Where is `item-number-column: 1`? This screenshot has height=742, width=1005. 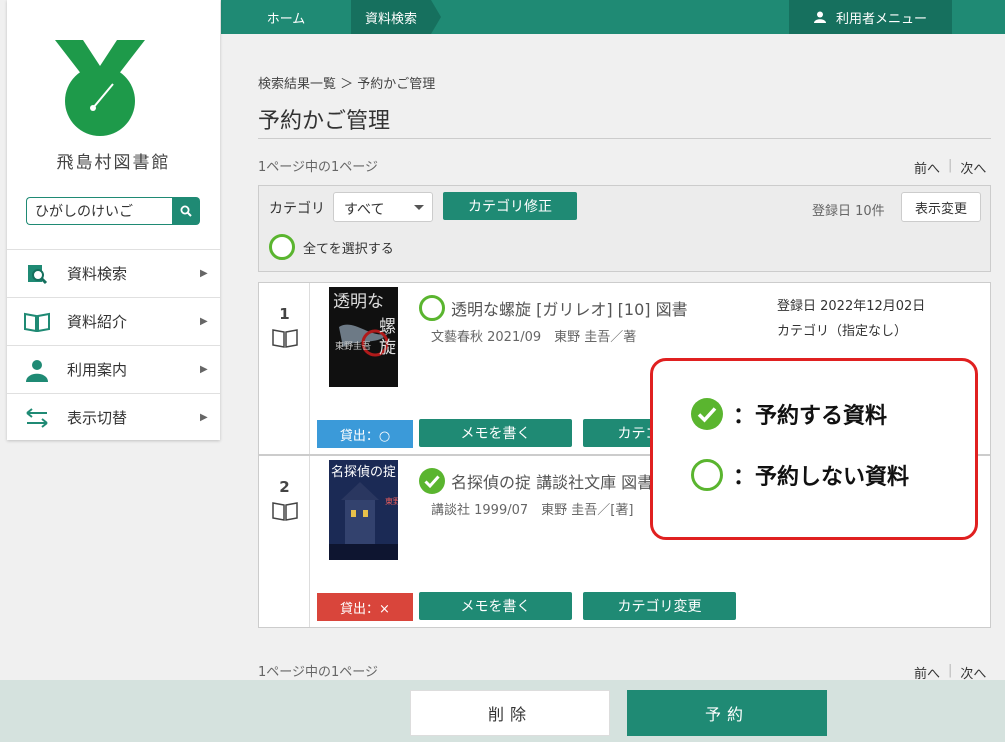
item-number-column: 1 is located at coordinates (284, 368).